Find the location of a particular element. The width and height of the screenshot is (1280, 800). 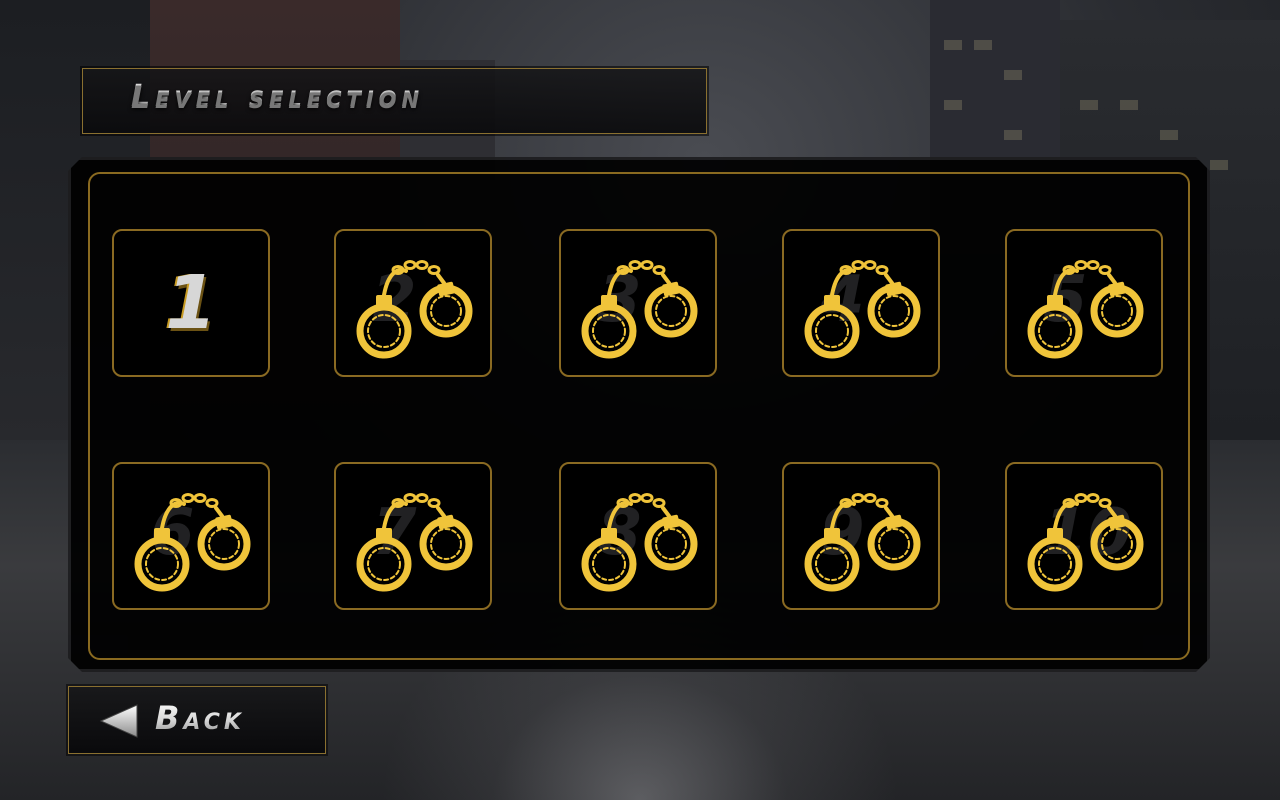

level-tile-7: 7 is located at coordinates (413, 536).